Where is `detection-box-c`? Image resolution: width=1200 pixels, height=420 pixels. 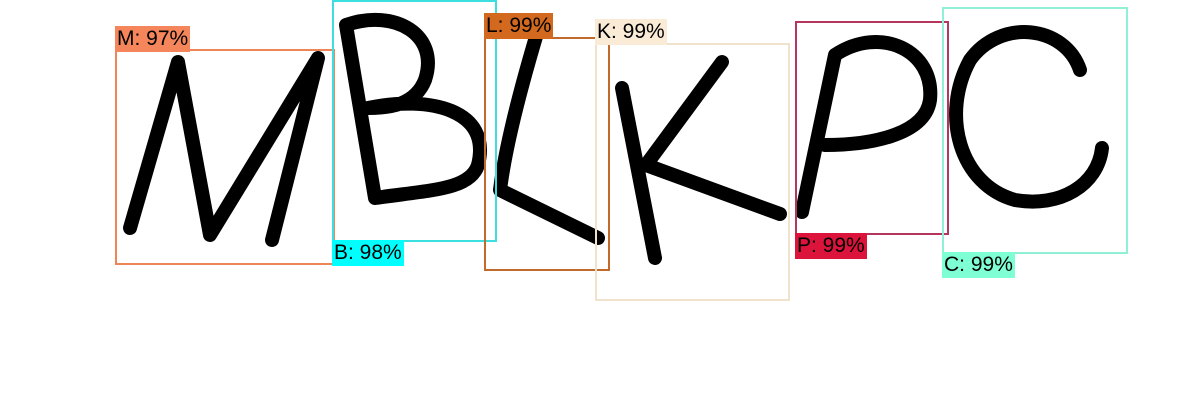
detection-box-c is located at coordinates (1035, 130).